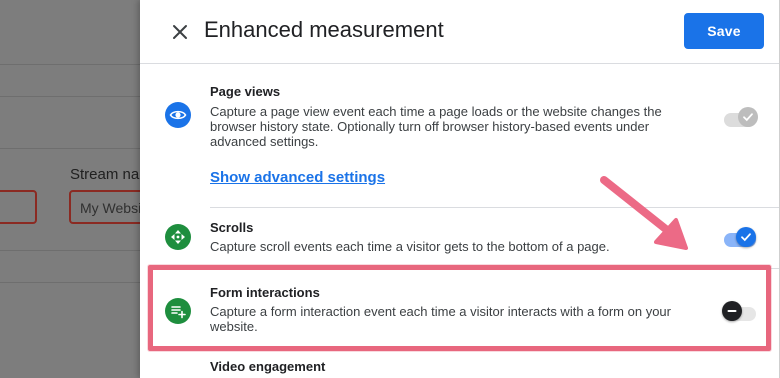 The width and height of the screenshot is (780, 378). I want to click on scrolls-toggle, so click(740, 237).